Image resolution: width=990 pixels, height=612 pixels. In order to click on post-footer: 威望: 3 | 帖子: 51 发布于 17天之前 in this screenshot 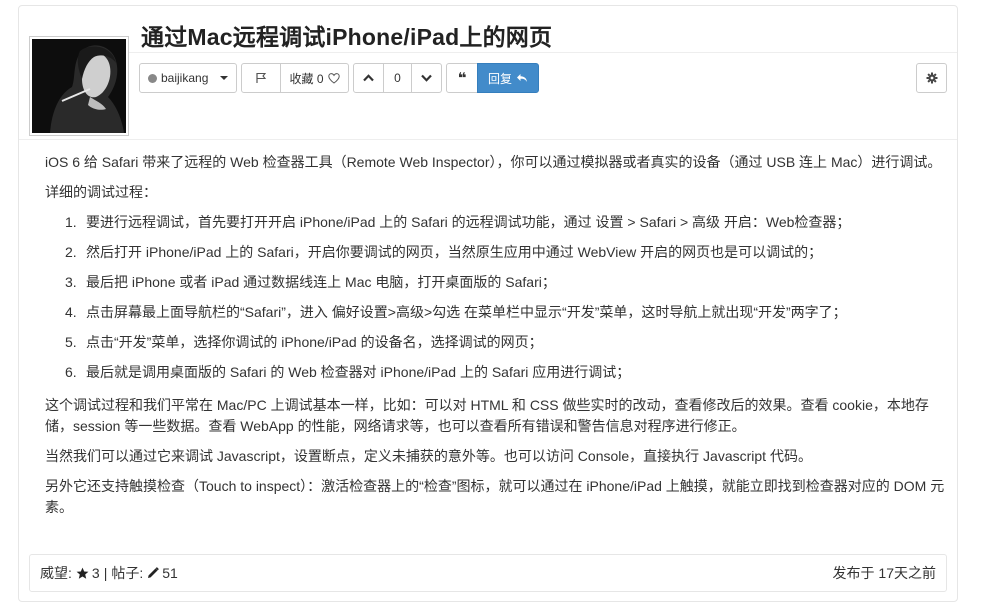, I will do `click(488, 573)`.